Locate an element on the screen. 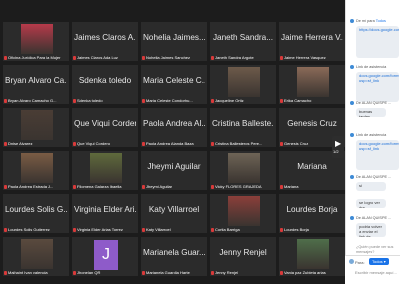  participant-name-text: Vania paz Zubieta arias is located at coordinates (305, 272).